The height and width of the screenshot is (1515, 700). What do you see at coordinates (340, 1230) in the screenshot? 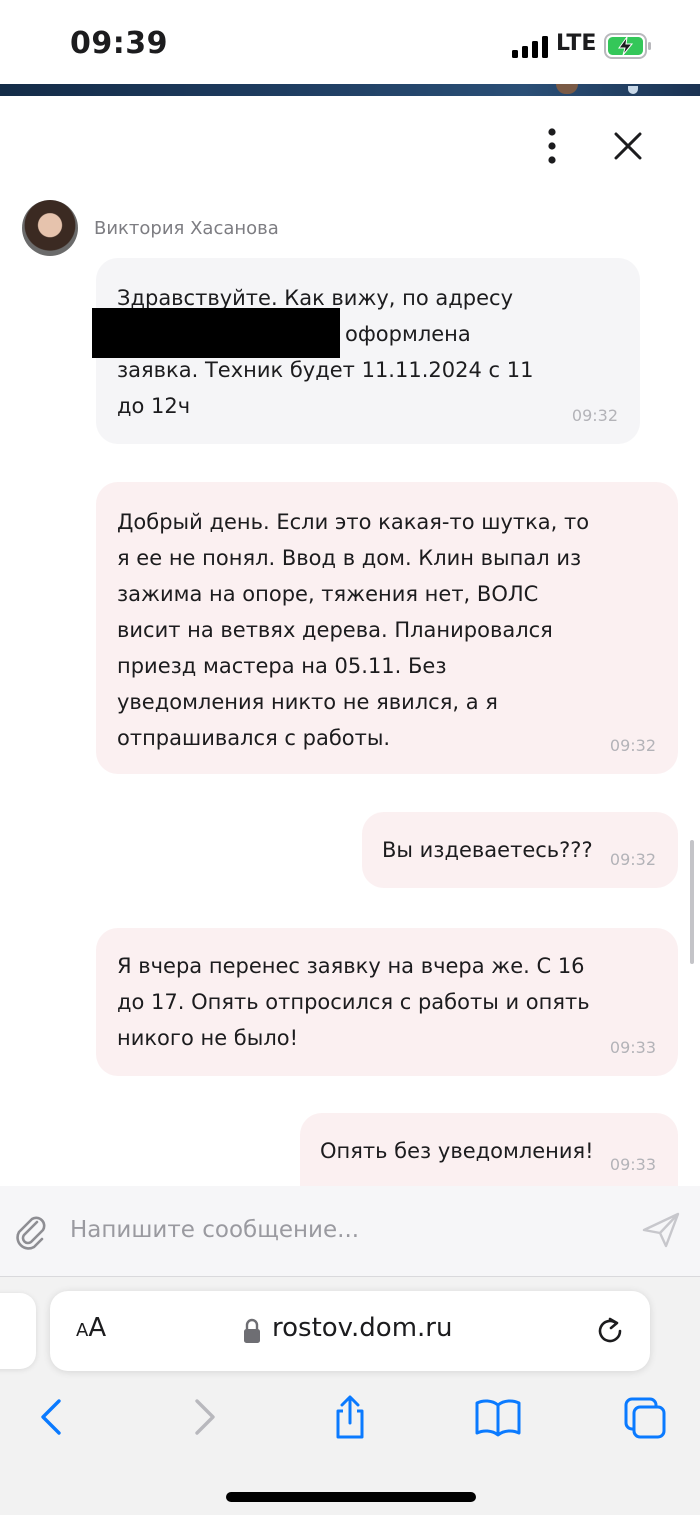
I see `message-input` at bounding box center [340, 1230].